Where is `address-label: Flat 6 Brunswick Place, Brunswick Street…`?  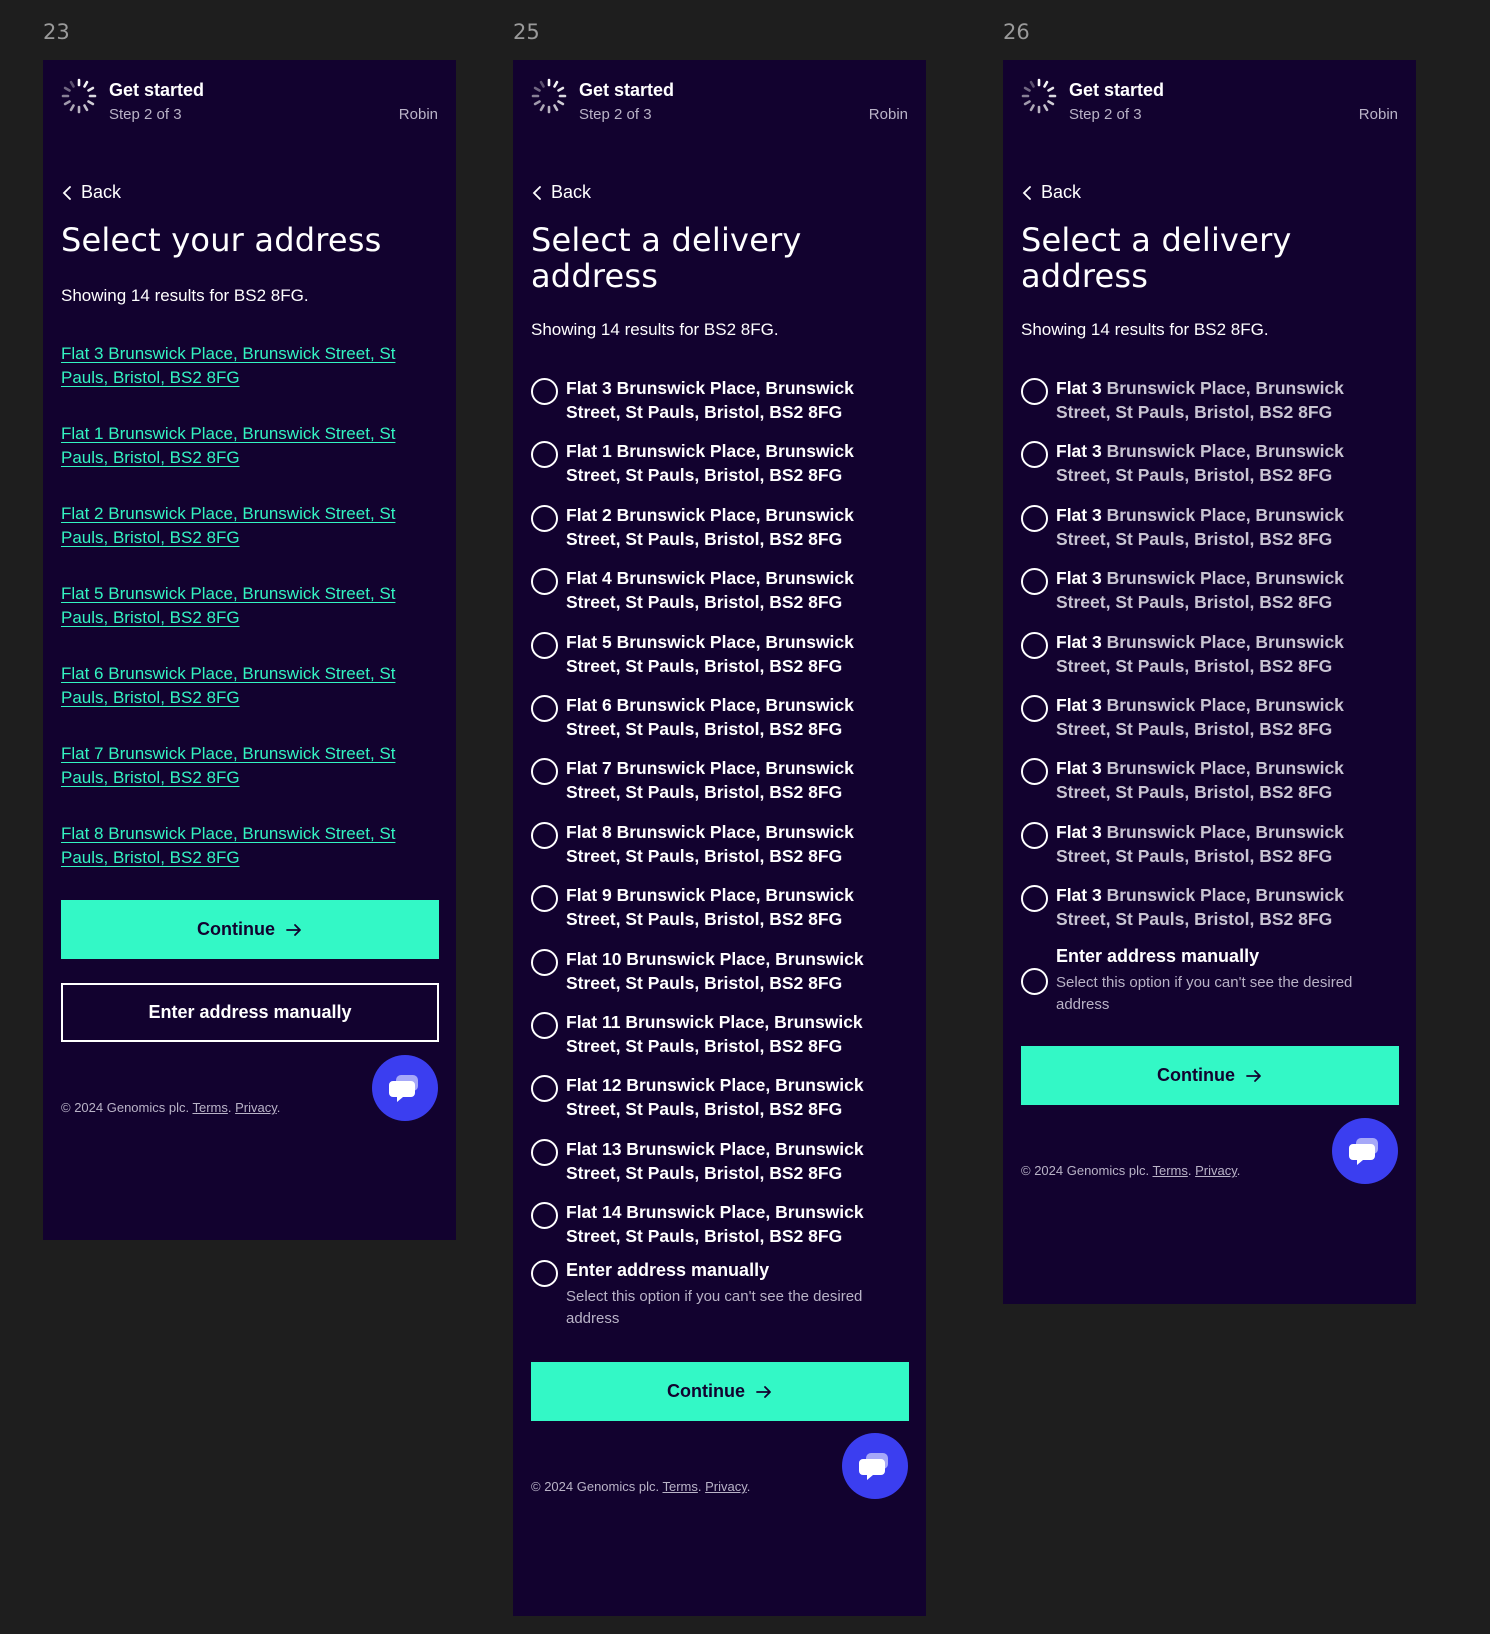 address-label: Flat 6 Brunswick Place, Brunswick Street… is located at coordinates (710, 717).